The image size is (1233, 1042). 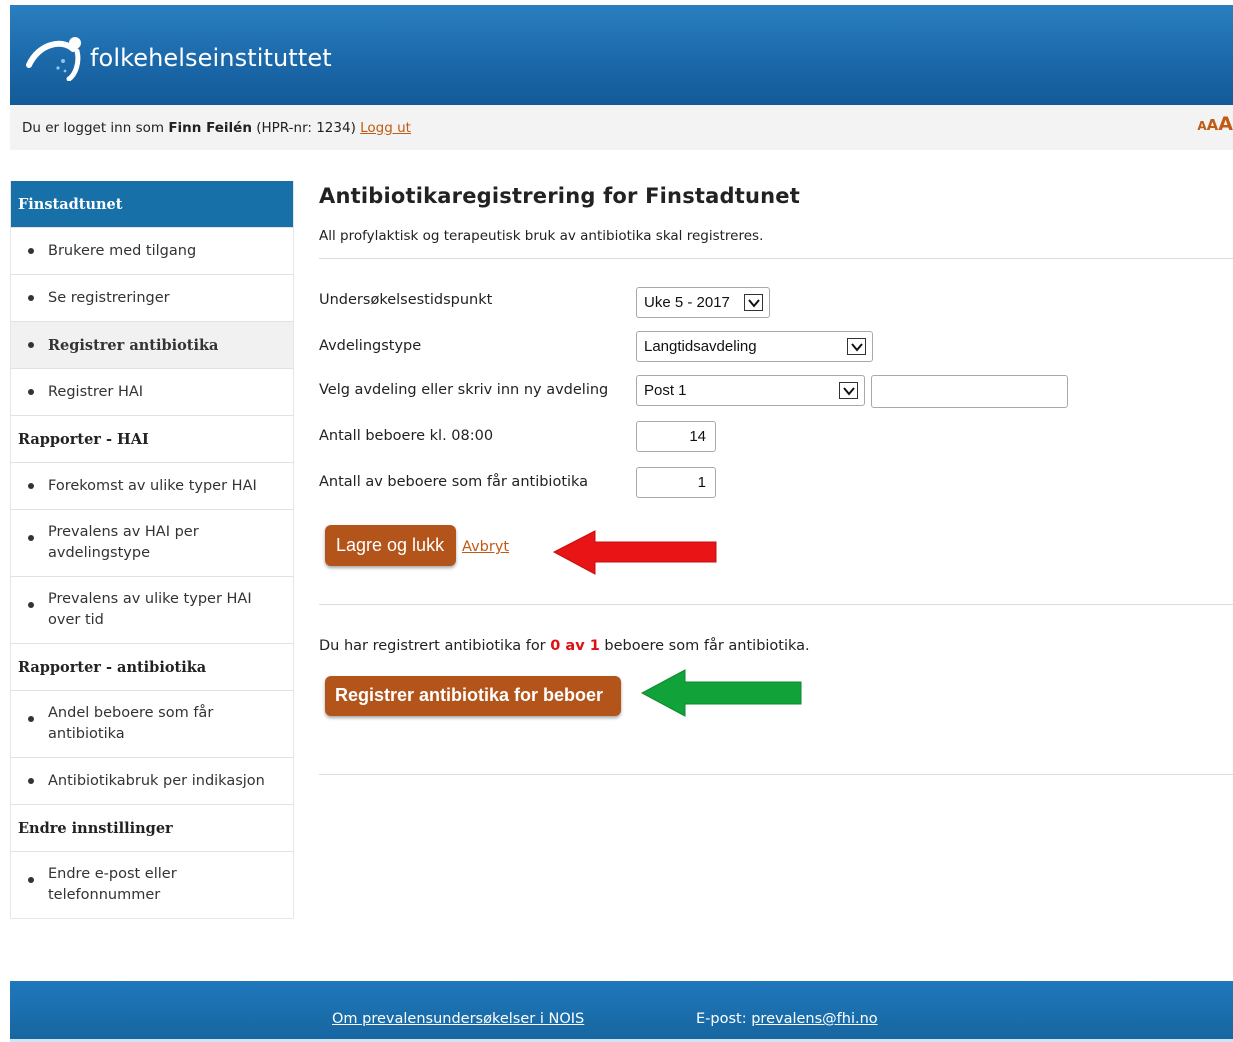 I want to click on hpr-number: (HPR-nr: 1234), so click(x=306, y=128).